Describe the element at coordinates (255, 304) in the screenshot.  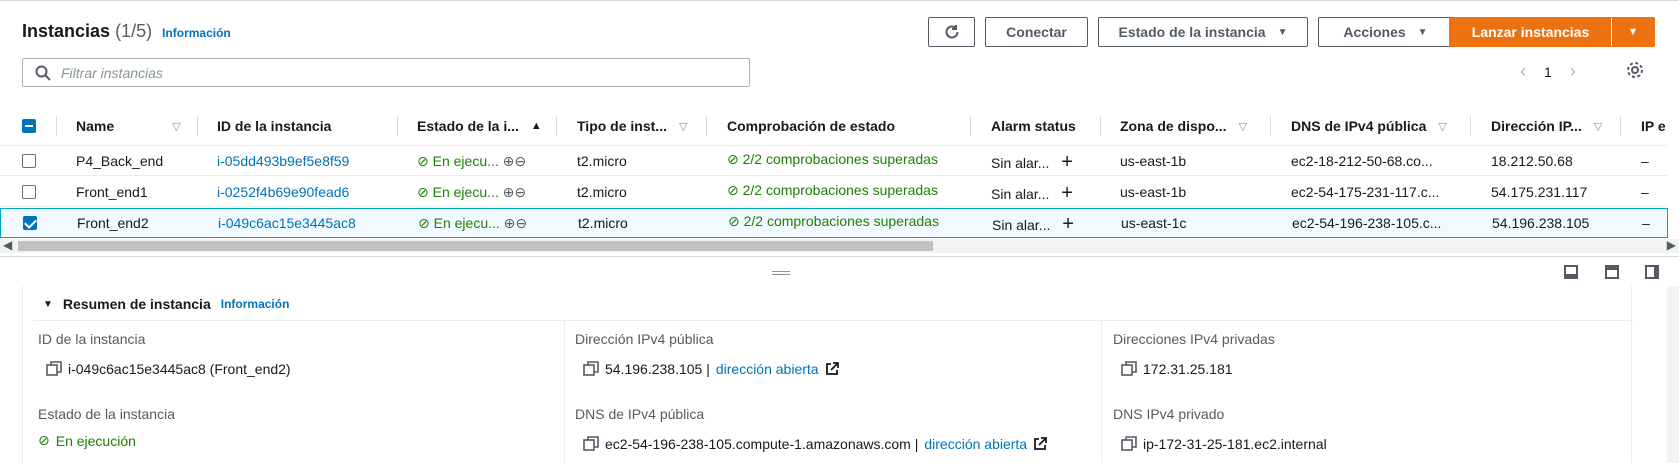
I see `summary-info-link: Información` at that location.